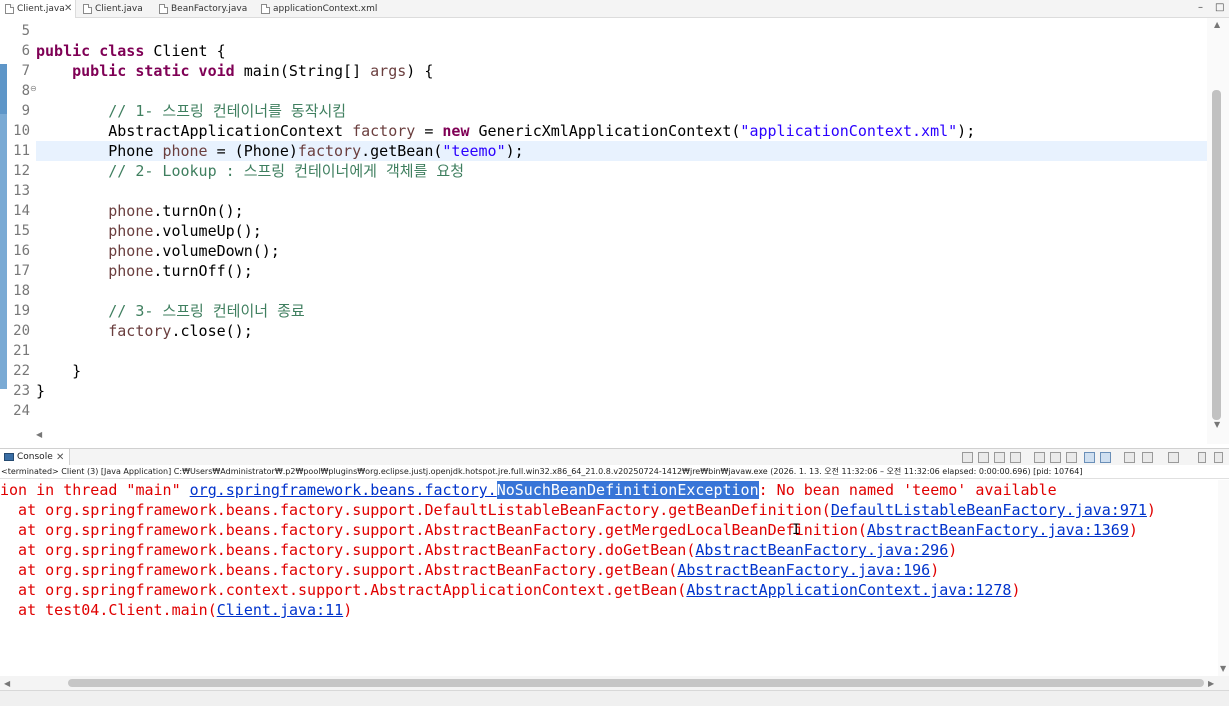  I want to click on code-line: phone.volumeDown();, so click(621, 251).